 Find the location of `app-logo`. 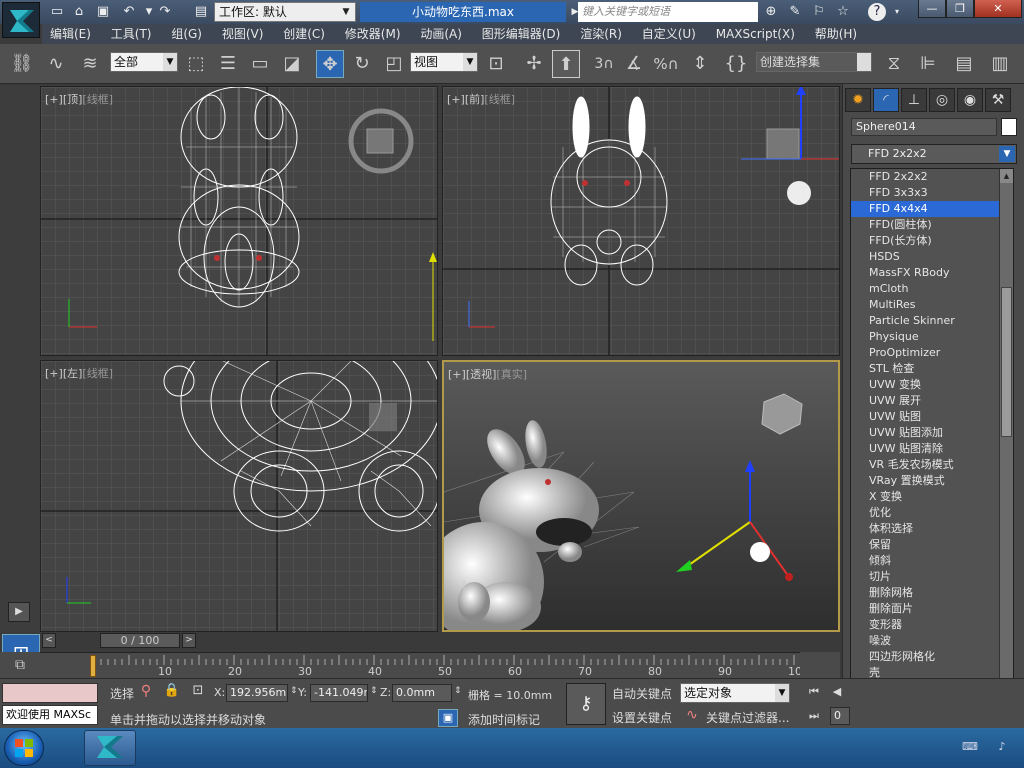

app-logo is located at coordinates (21, 20).